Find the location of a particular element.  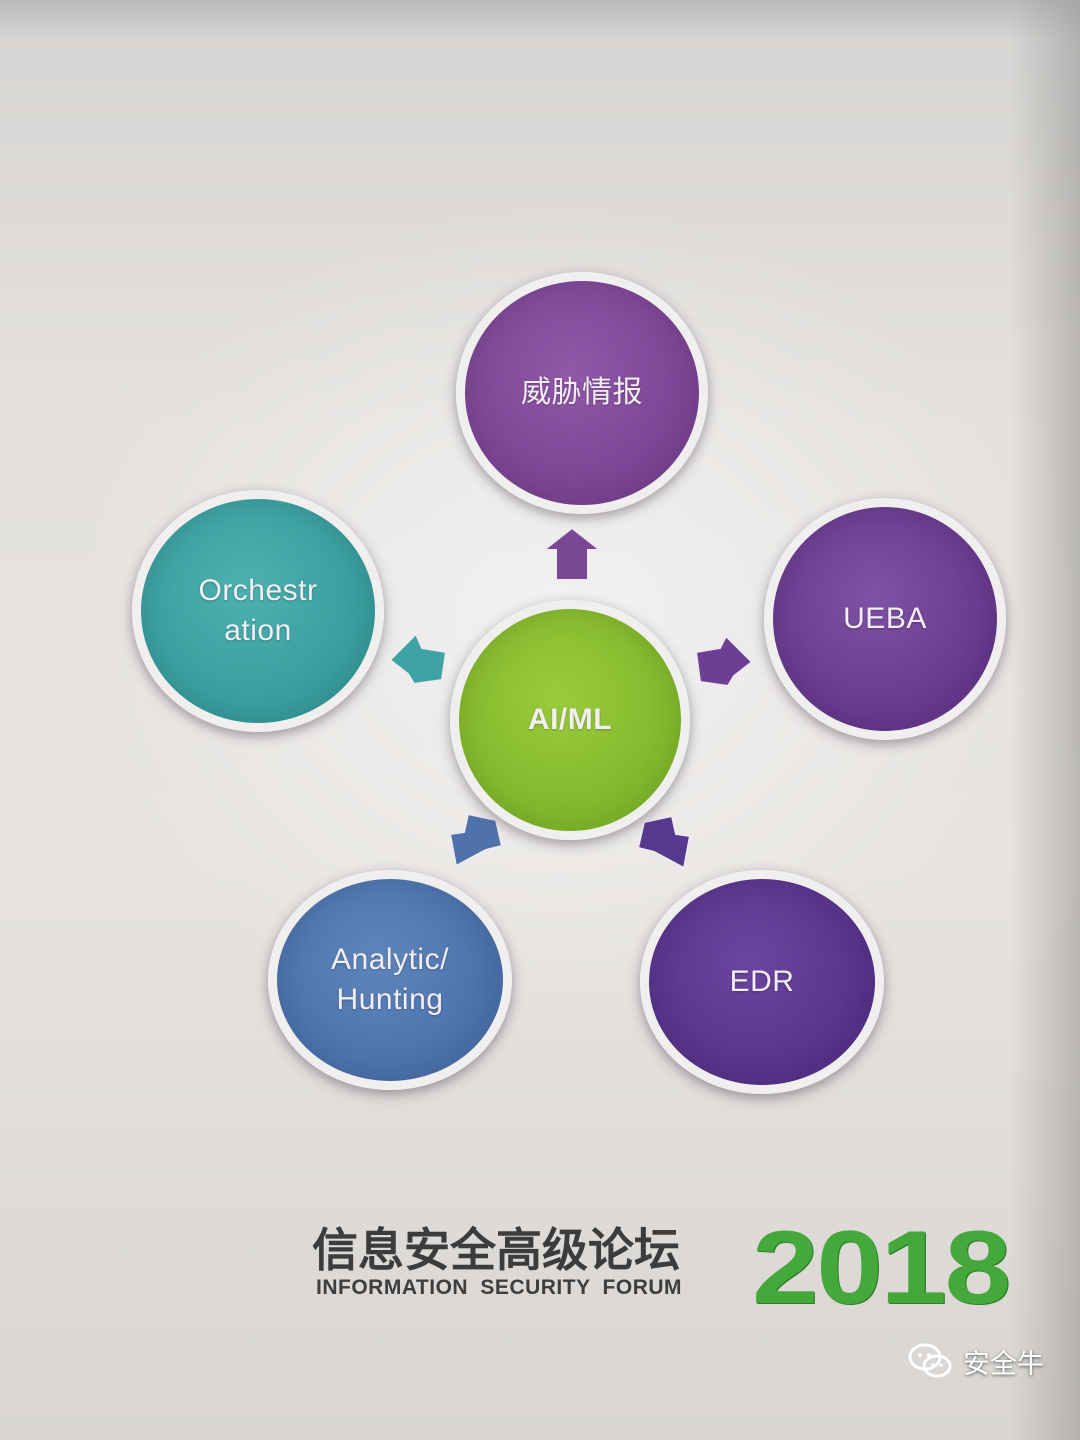

center-label: AI/ML is located at coordinates (570, 719).